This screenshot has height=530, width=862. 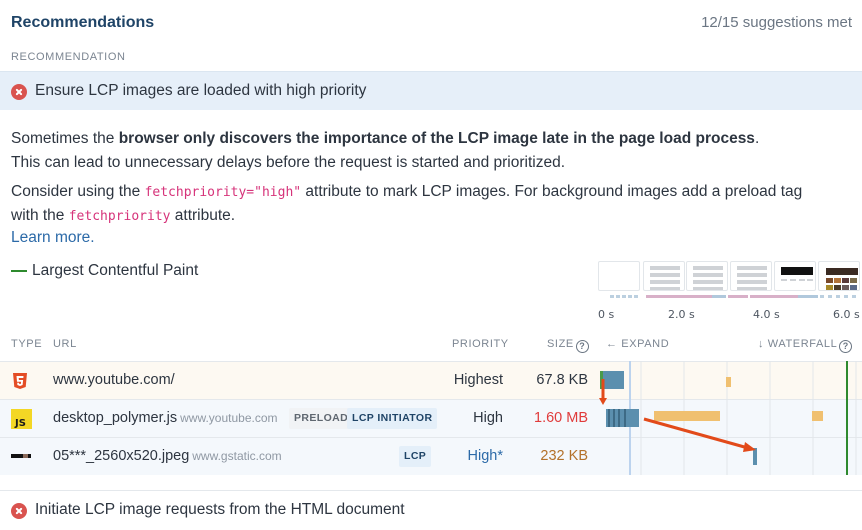 I want to click on html5-icon, so click(x=20, y=381).